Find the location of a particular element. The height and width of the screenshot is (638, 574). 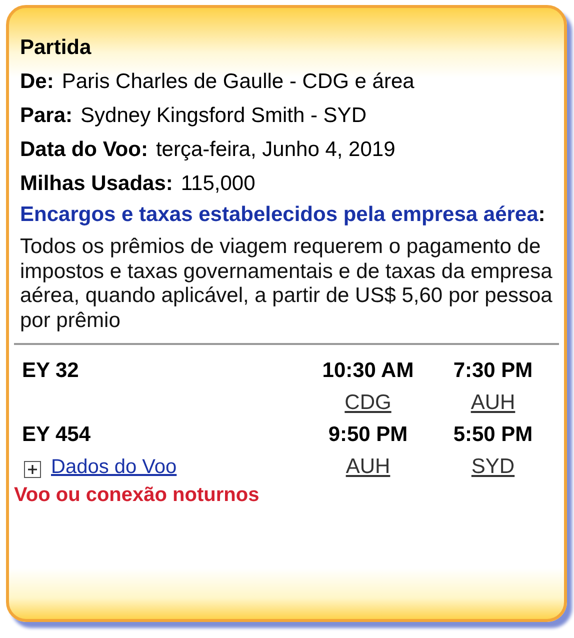

departure-time: 10:30 AM is located at coordinates (368, 371).